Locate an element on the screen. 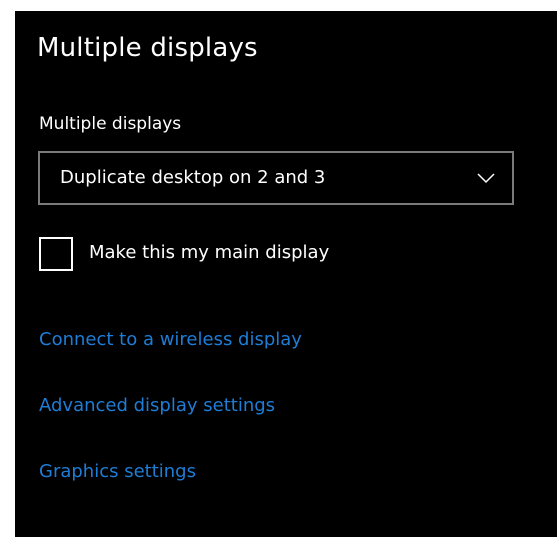 This screenshot has height=537, width=557. main-display-checkbox is located at coordinates (56, 254).